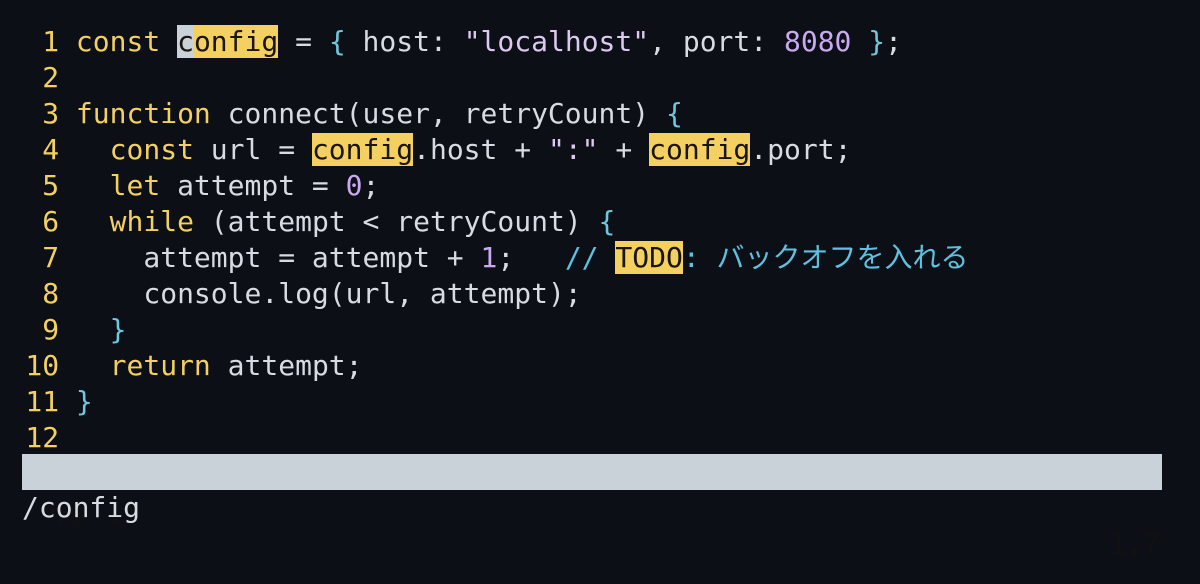 This screenshot has width=1200, height=584. Describe the element at coordinates (649, 257) in the screenshot. I see `todo-highlight: TODO` at that location.